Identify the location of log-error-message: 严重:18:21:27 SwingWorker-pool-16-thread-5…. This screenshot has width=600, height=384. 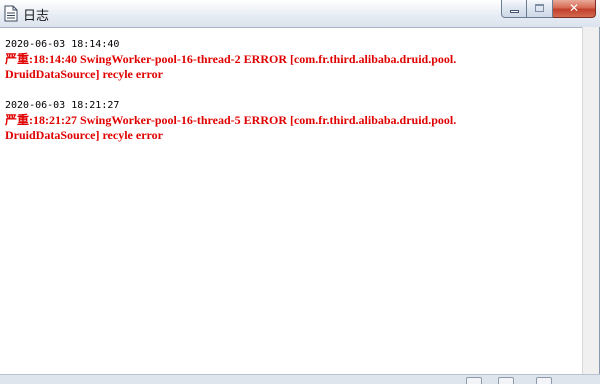
(292, 128).